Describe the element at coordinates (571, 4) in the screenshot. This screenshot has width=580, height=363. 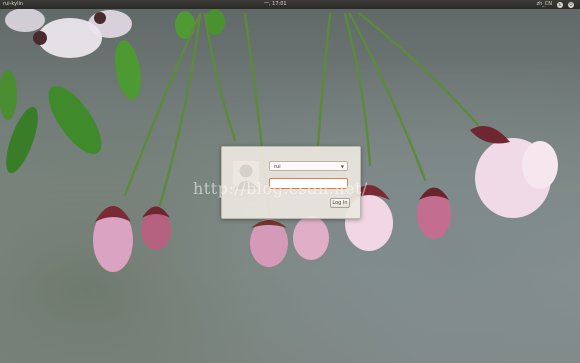
I see `power-icon: ⏻` at that location.